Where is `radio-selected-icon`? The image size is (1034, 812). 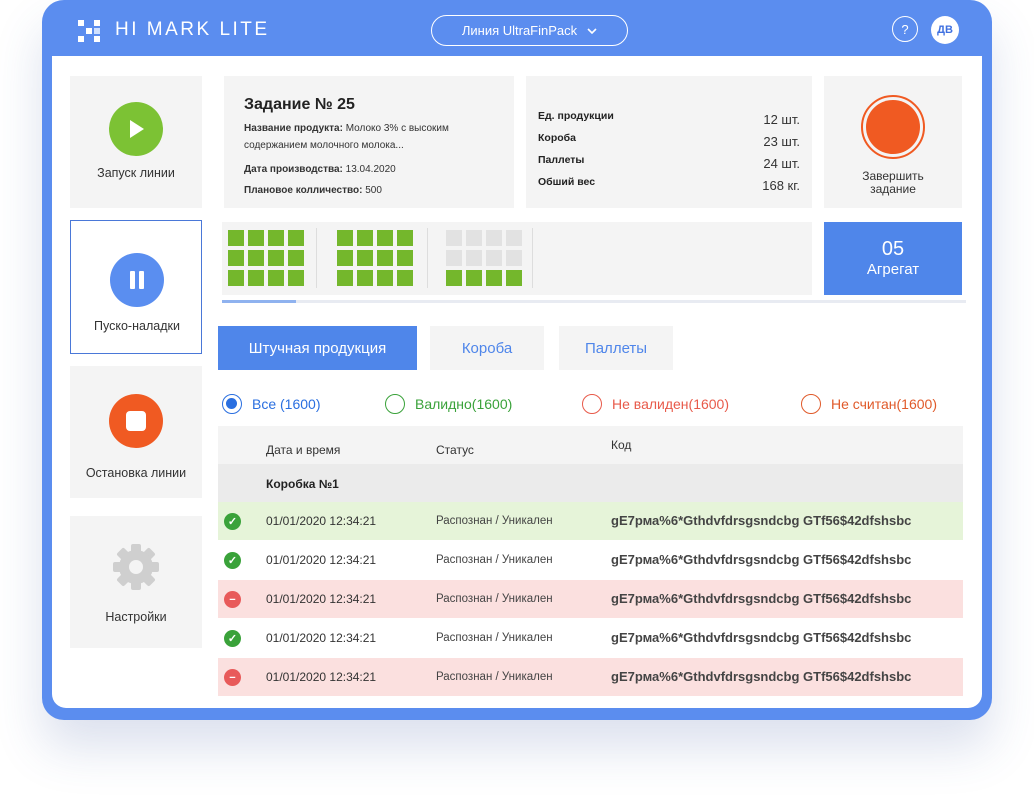
radio-selected-icon is located at coordinates (232, 404).